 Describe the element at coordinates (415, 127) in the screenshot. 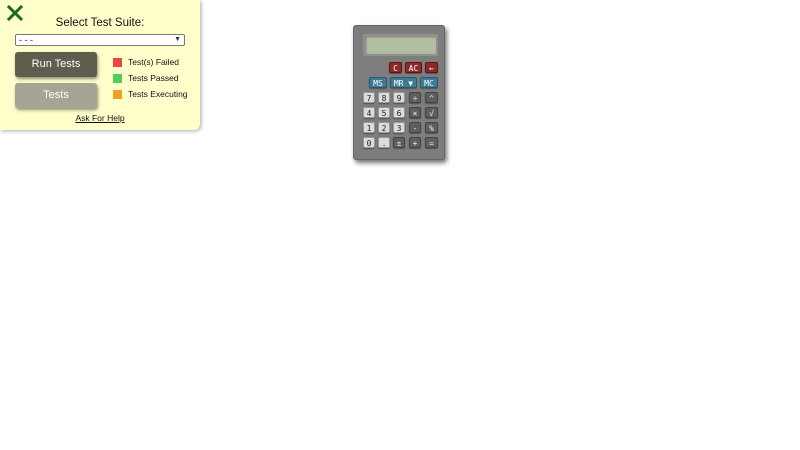

I see `minus-key: -` at that location.